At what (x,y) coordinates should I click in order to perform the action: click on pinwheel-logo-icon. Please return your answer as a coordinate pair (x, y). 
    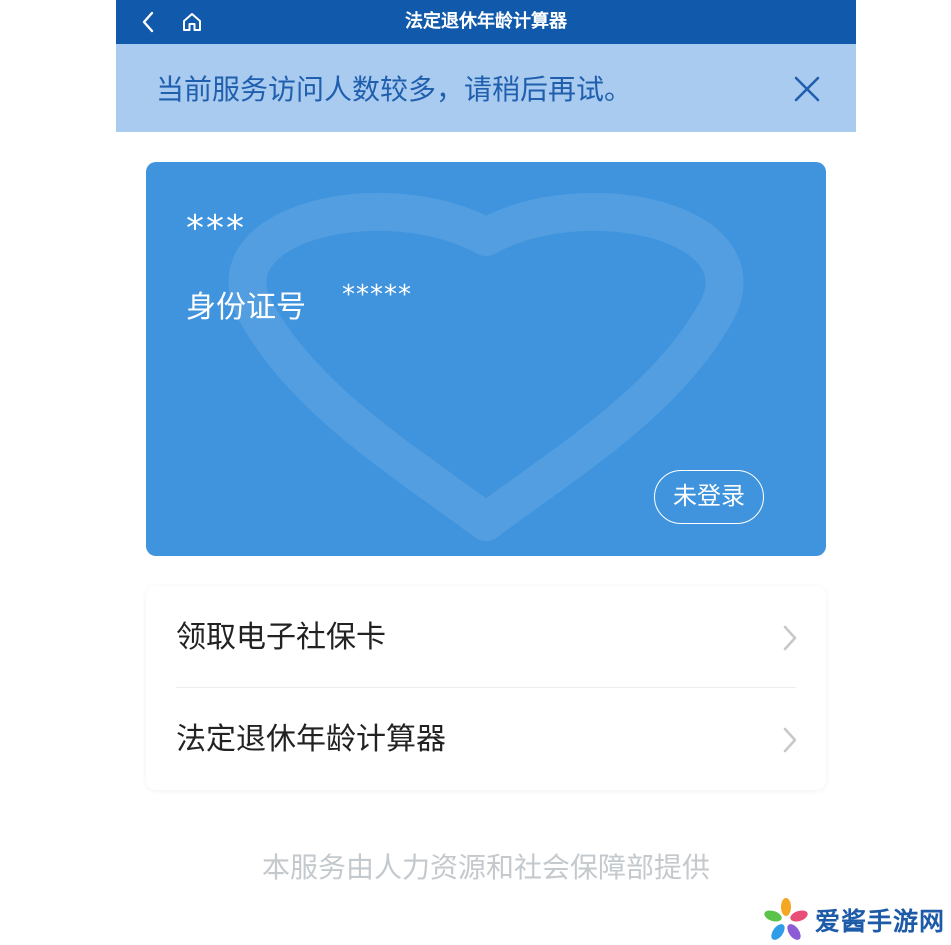
    Looking at the image, I should click on (786, 919).